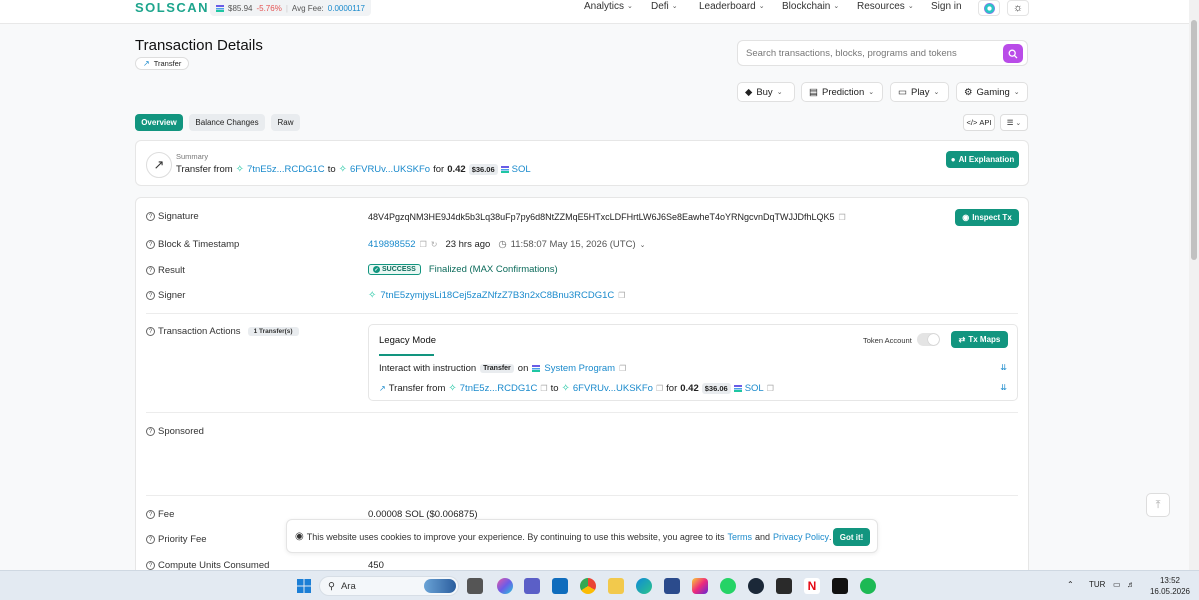 The image size is (1199, 600). Describe the element at coordinates (806, 6) in the screenshot. I see `nav-label: Blockchain` at that location.